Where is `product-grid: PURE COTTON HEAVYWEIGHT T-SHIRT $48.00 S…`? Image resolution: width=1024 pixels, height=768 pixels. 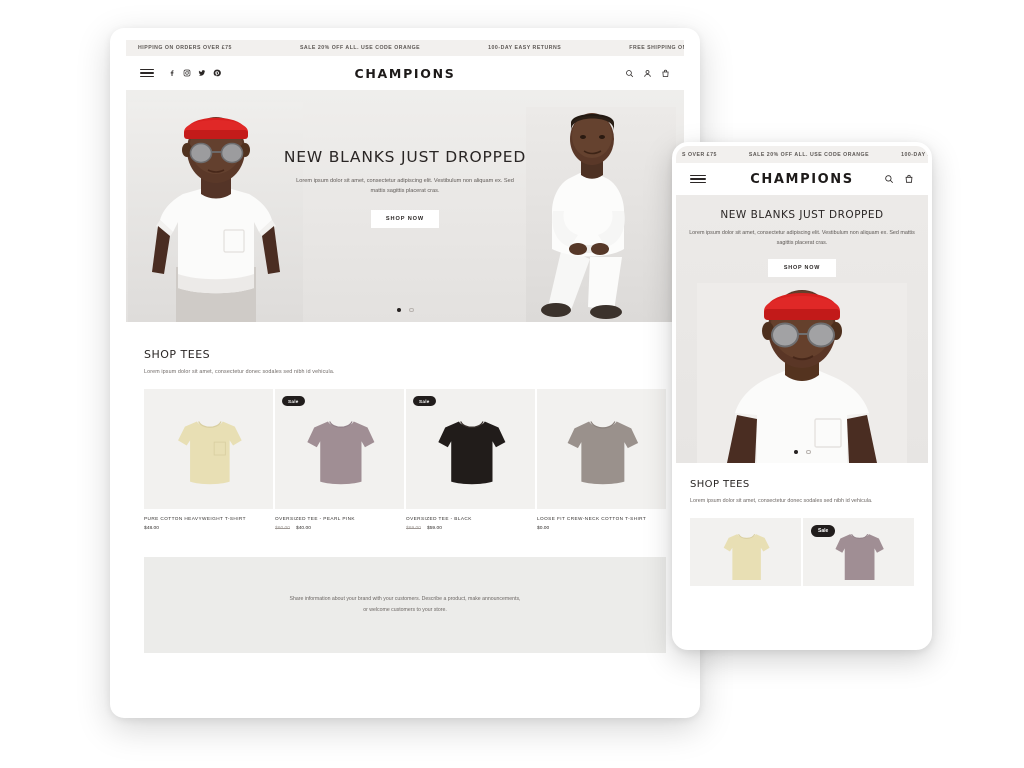
product-grid: PURE COTTON HEAVYWEIGHT T-SHIRT $48.00 S… is located at coordinates (405, 460).